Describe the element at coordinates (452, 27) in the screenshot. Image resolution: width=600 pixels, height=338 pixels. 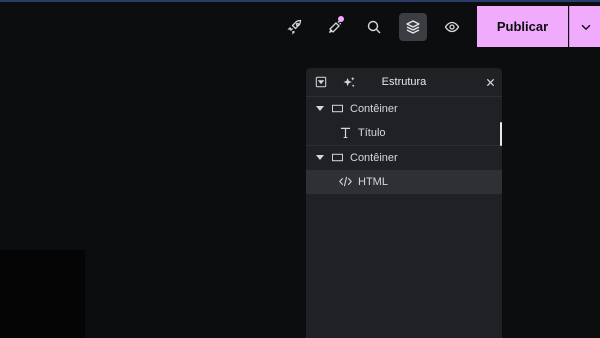
I see `eye-icon` at that location.